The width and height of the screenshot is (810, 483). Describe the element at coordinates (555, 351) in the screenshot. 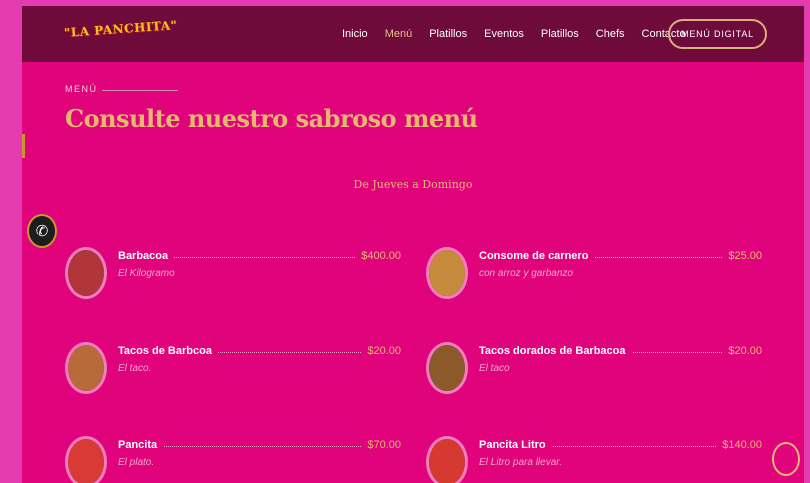

I see `menu-item-name: Tacos dorados de Barbacoa` at that location.